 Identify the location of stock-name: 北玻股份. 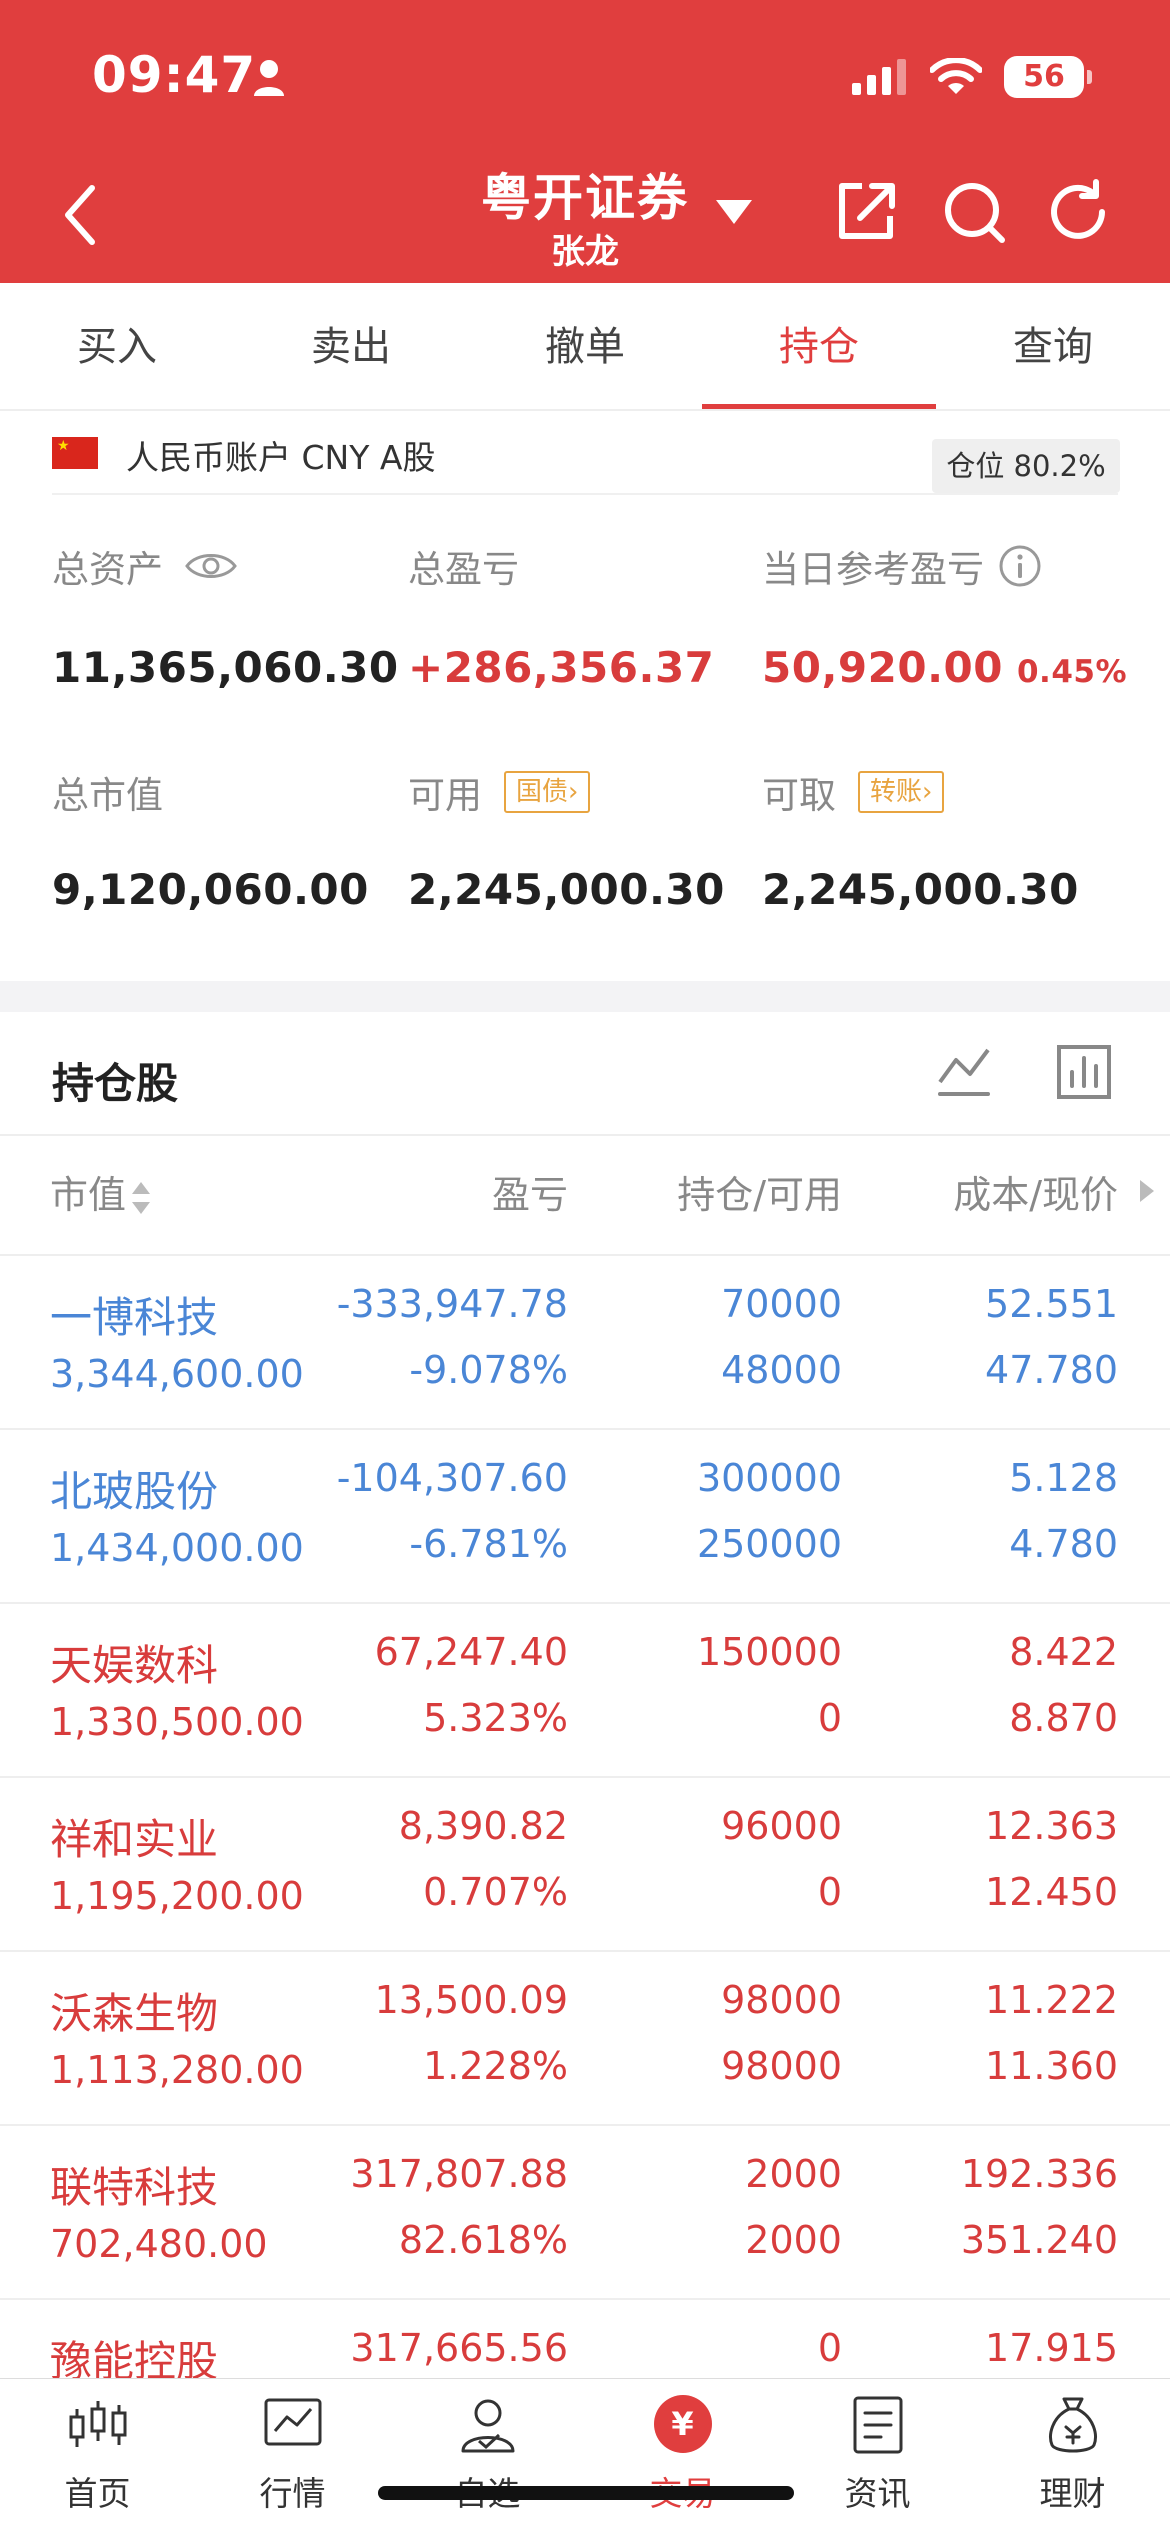
(134, 1491).